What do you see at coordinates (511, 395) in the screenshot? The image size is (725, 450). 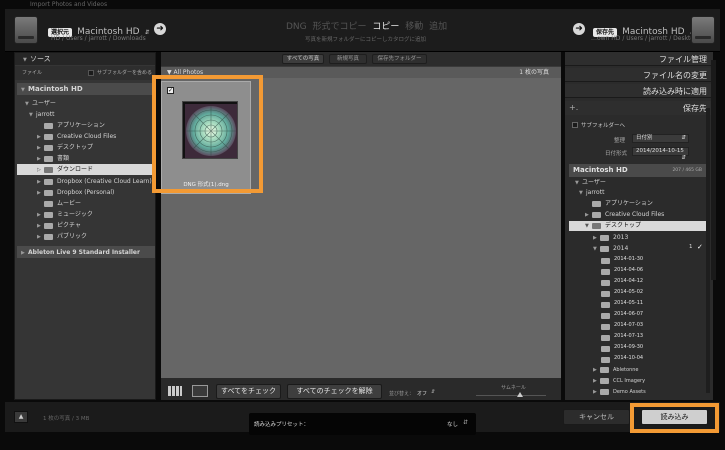 I see `thumbnail-slider-track` at bounding box center [511, 395].